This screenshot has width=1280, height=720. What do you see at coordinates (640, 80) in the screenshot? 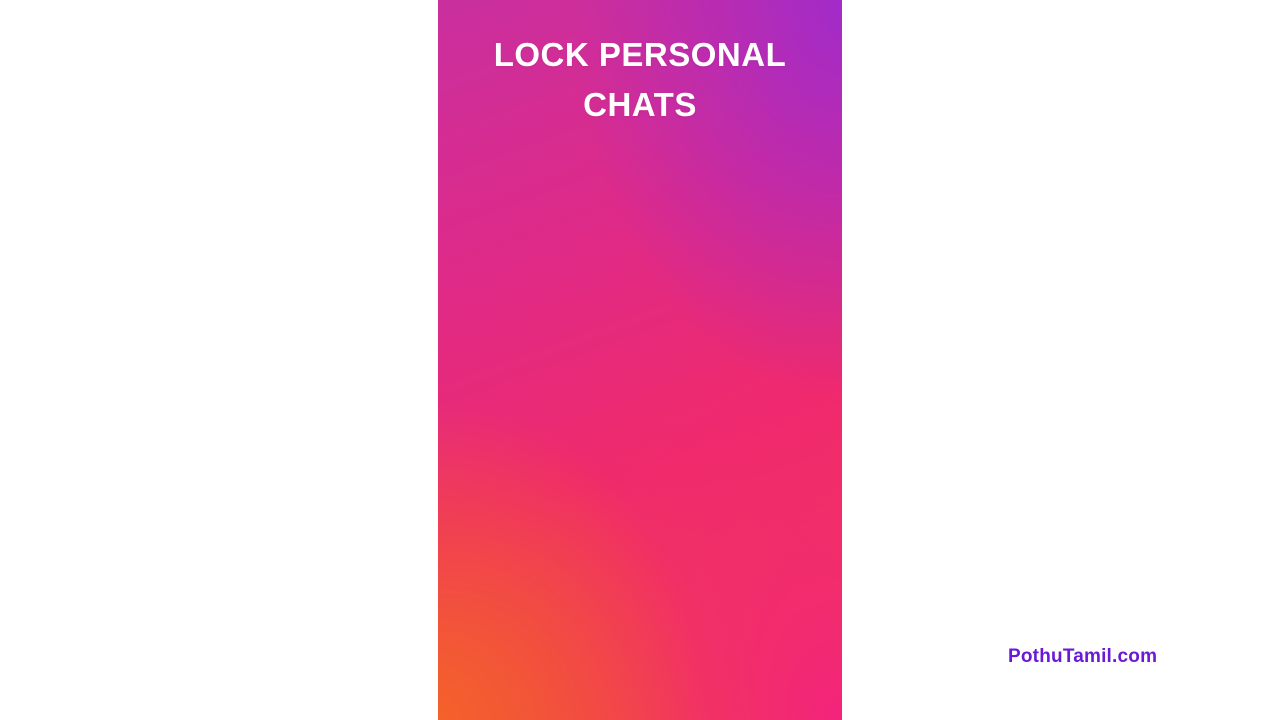
I see `page-title: LOCK PERSONAL CHATS` at bounding box center [640, 80].